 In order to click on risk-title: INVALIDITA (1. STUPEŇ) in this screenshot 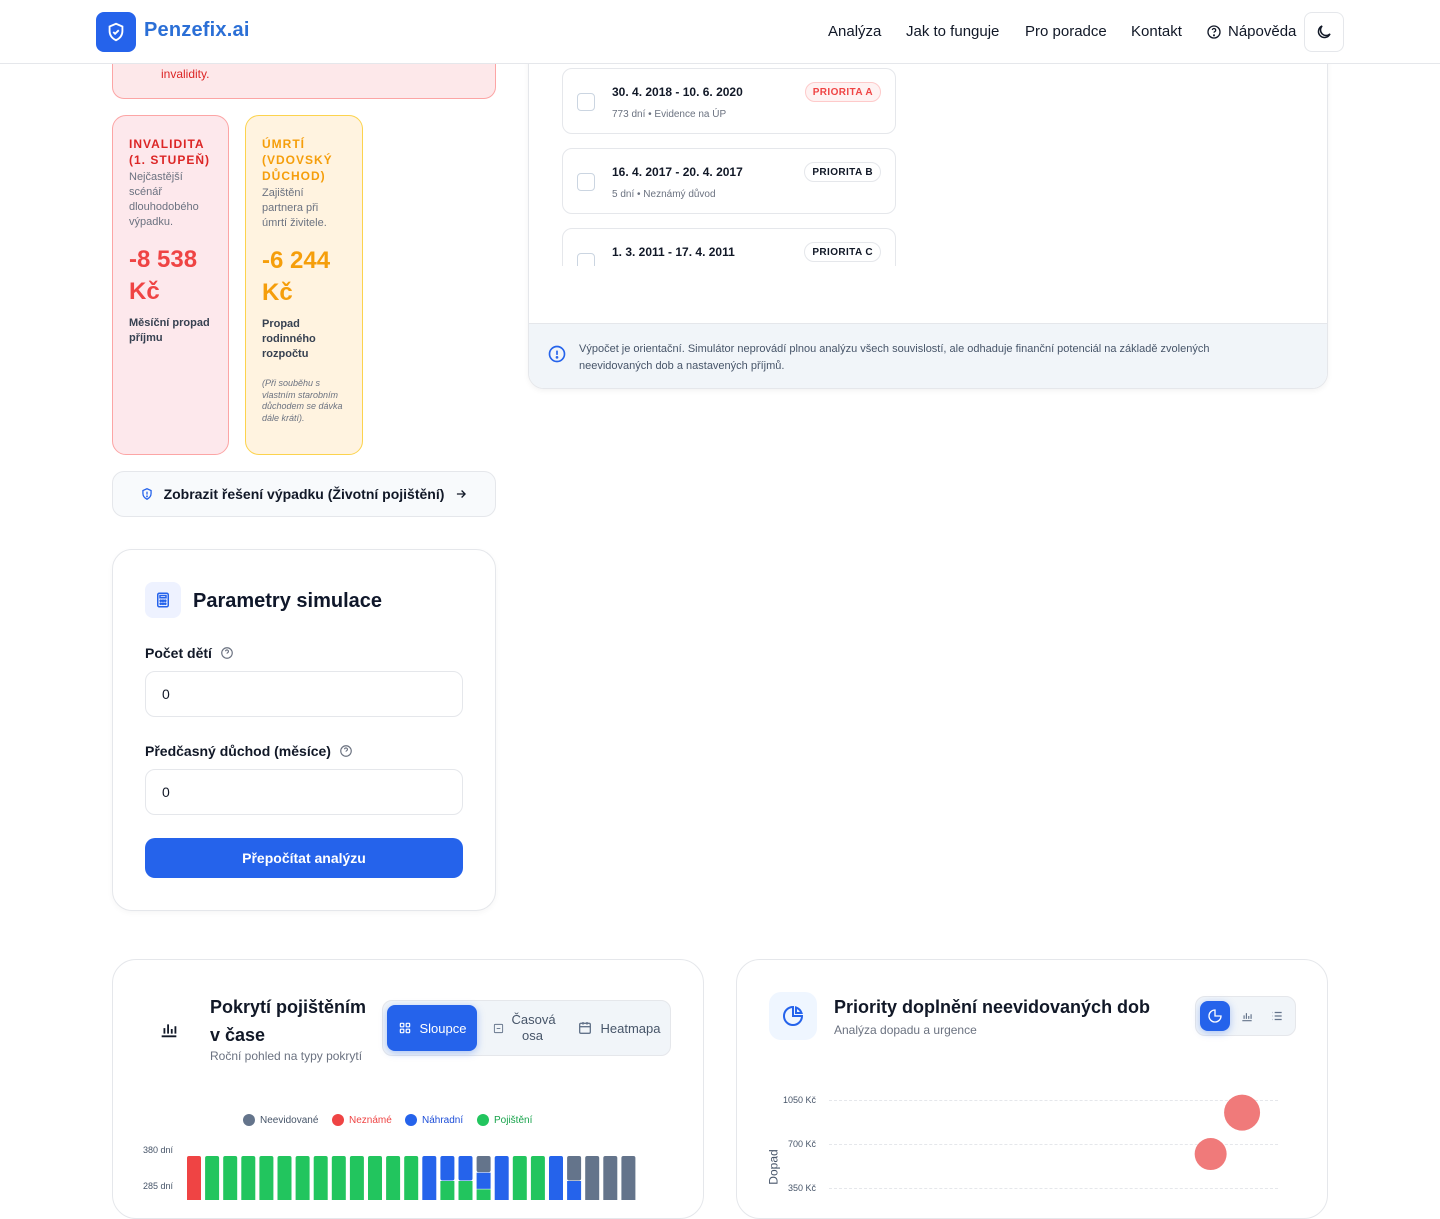, I will do `click(170, 152)`.